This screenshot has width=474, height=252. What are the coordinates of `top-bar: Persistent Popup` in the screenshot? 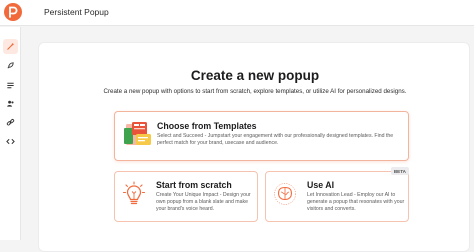 It's located at (237, 13).